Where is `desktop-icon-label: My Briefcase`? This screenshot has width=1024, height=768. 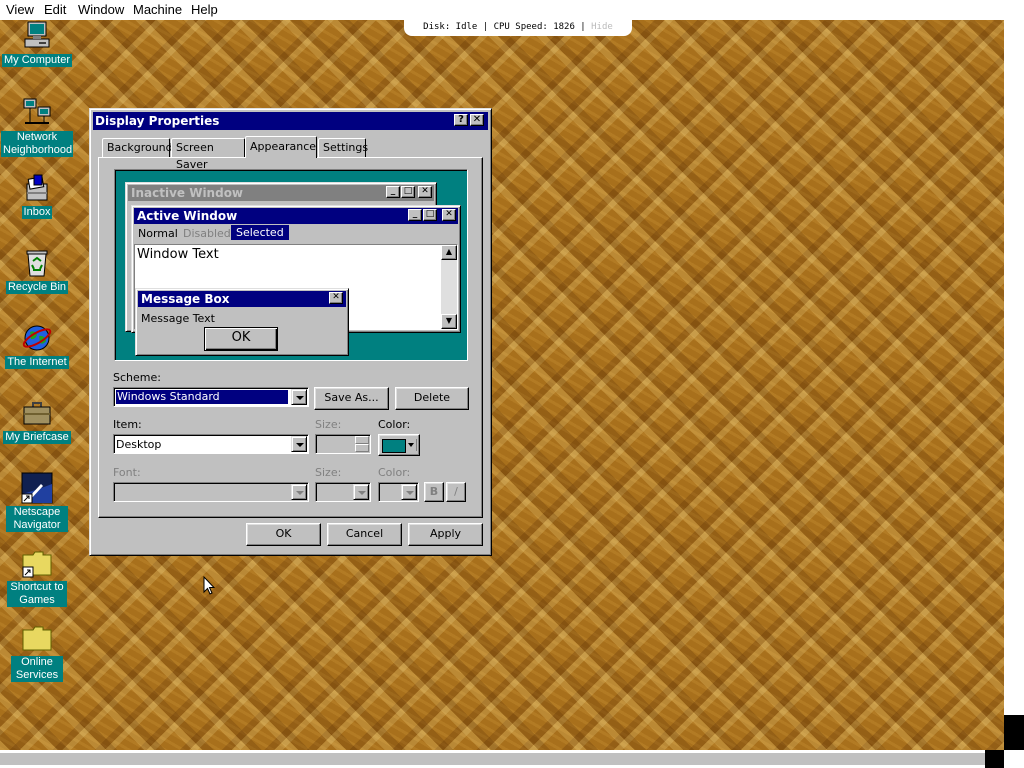 desktop-icon-label: My Briefcase is located at coordinates (37, 437).